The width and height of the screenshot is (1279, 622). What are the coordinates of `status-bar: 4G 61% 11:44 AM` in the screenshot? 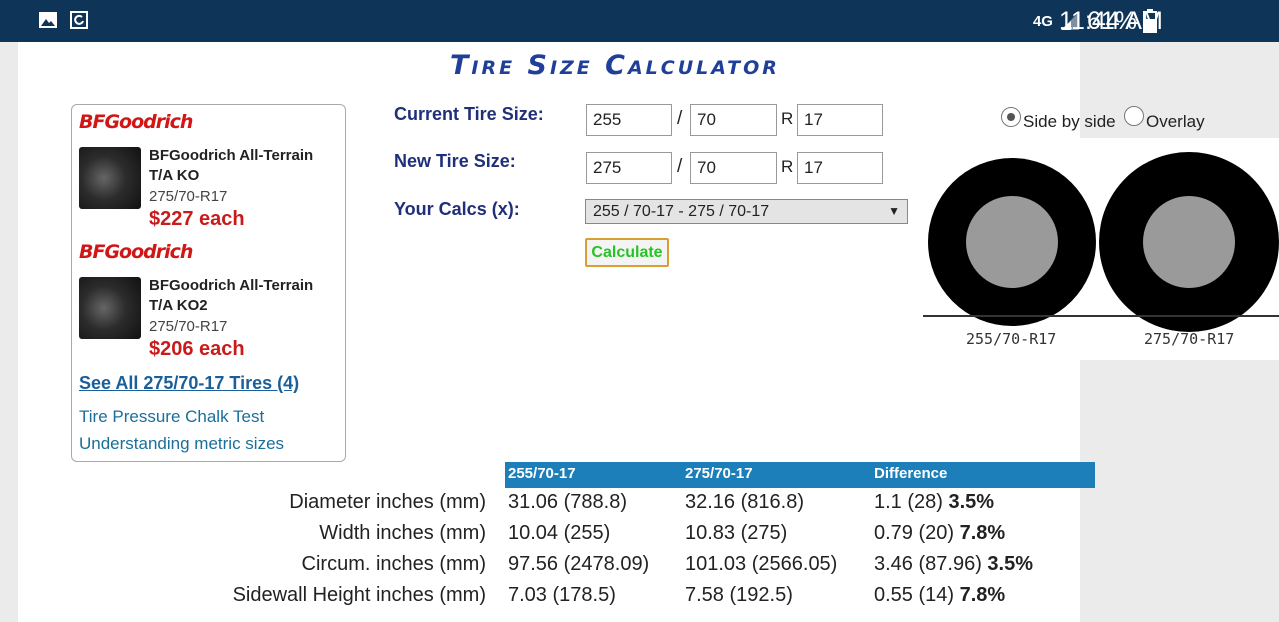 It's located at (639, 21).